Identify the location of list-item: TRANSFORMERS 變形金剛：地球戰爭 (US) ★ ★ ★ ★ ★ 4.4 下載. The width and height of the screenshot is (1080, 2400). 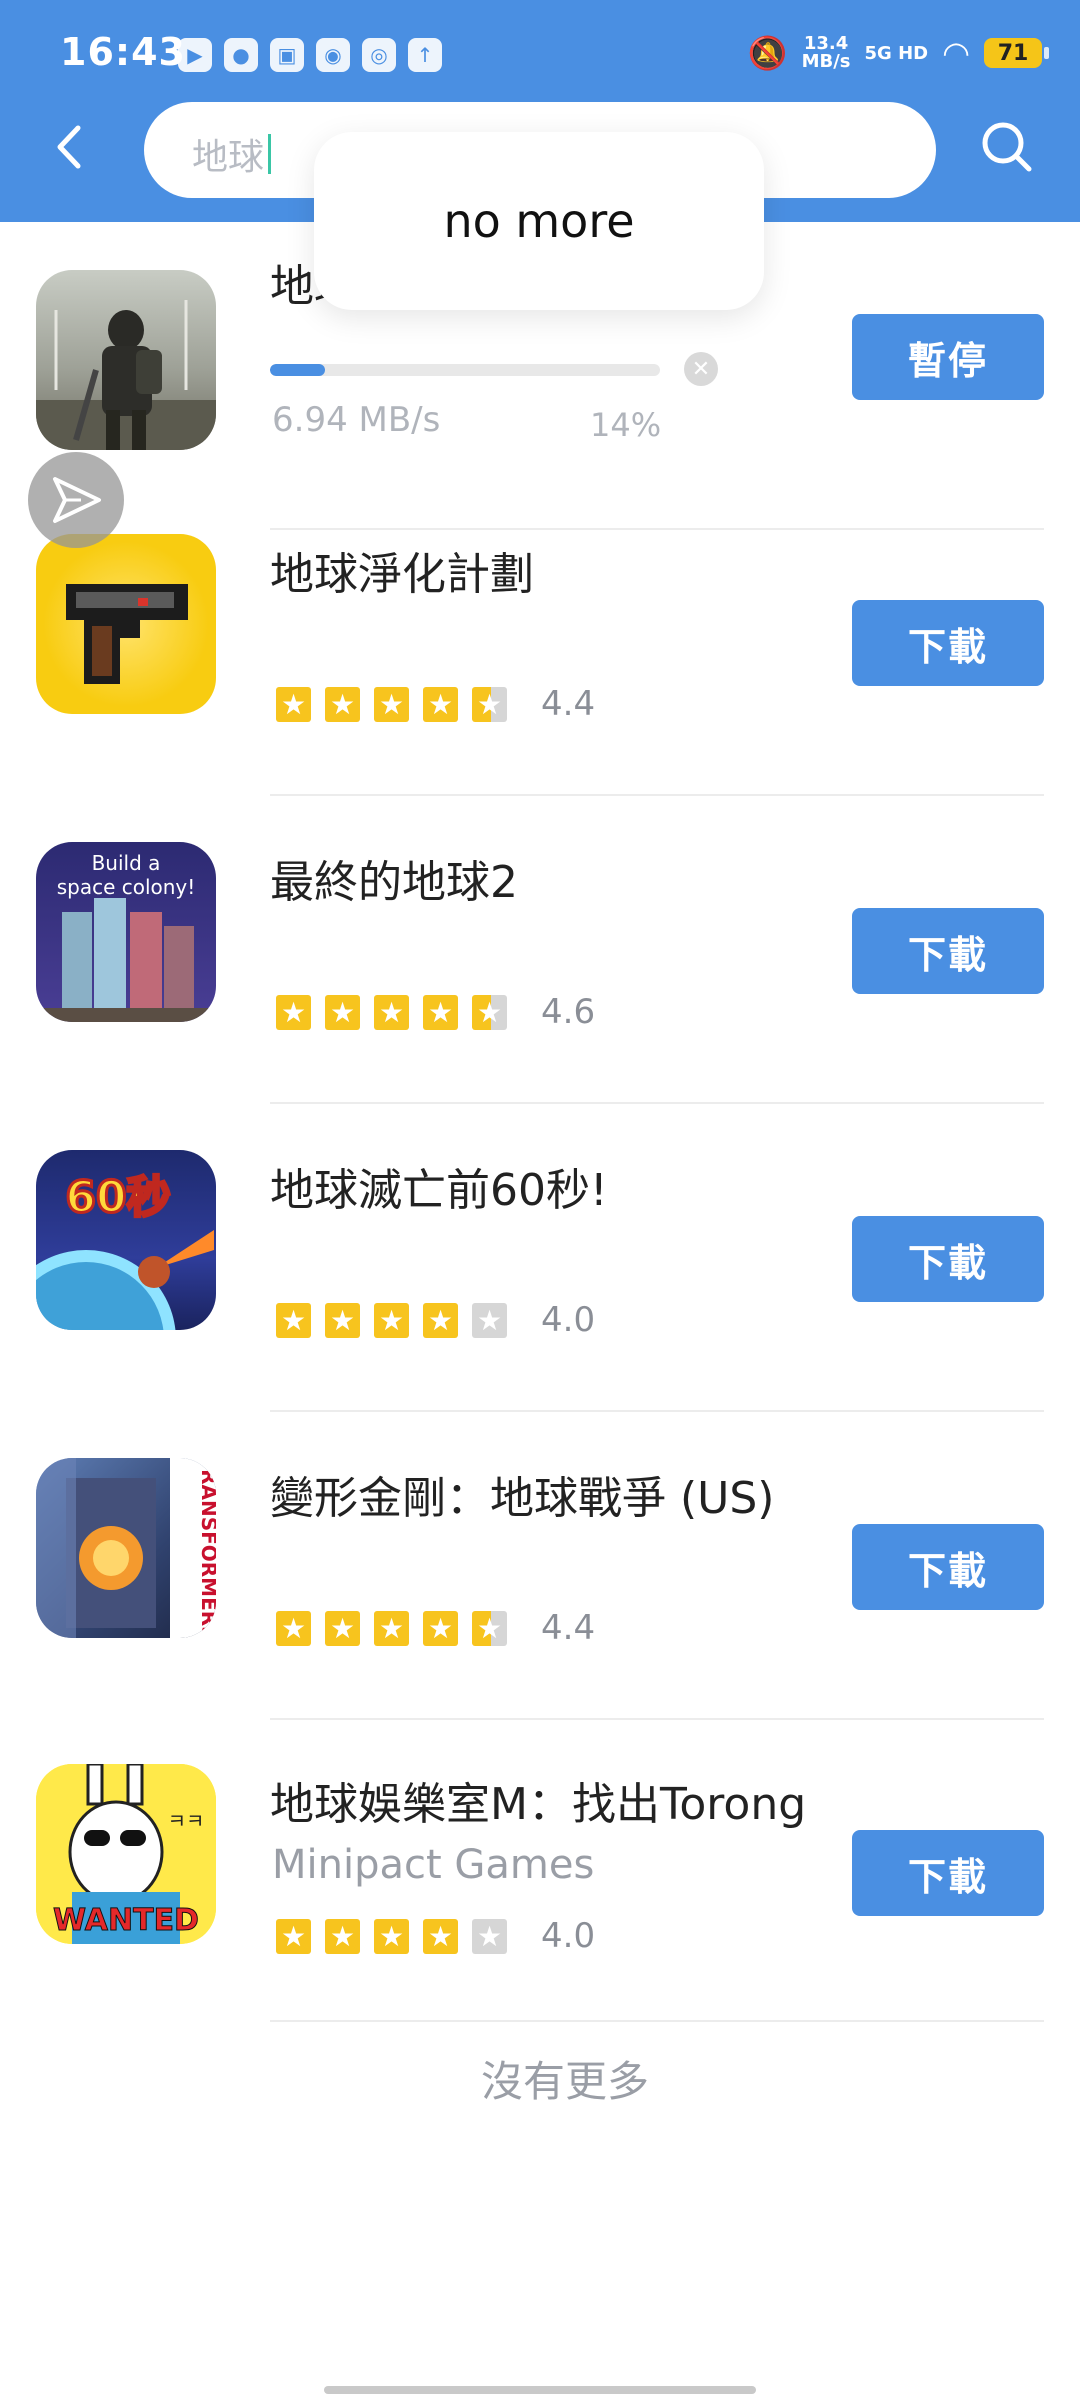
(540, 1566).